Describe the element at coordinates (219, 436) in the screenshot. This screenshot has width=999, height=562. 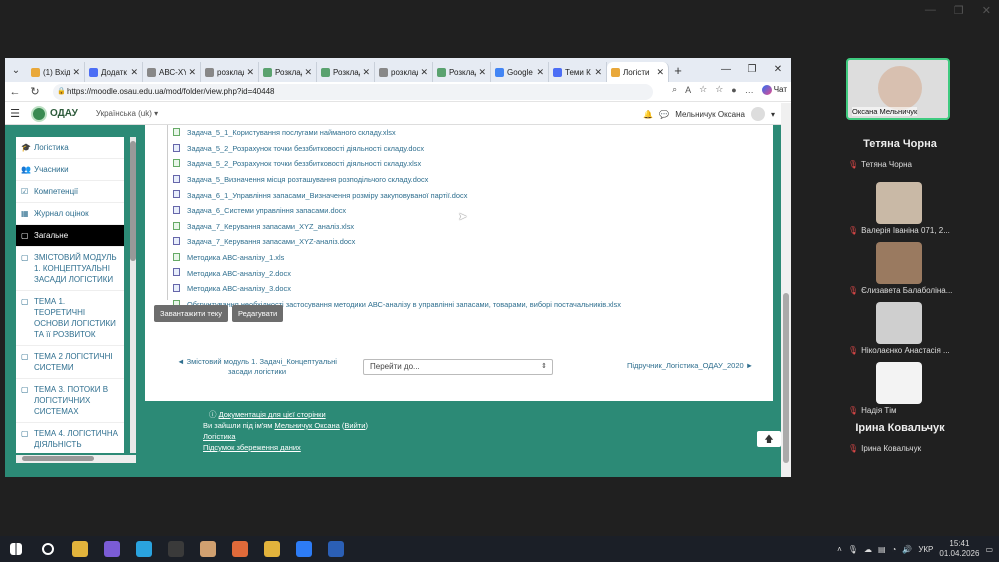
I see `course-link: Логістика` at that location.